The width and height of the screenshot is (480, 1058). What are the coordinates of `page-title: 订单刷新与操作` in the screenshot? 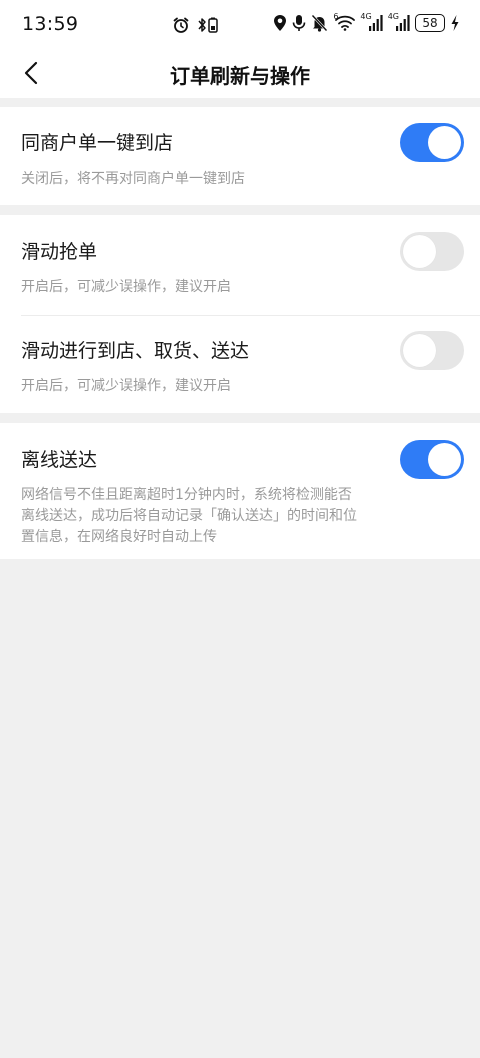 It's located at (240, 76).